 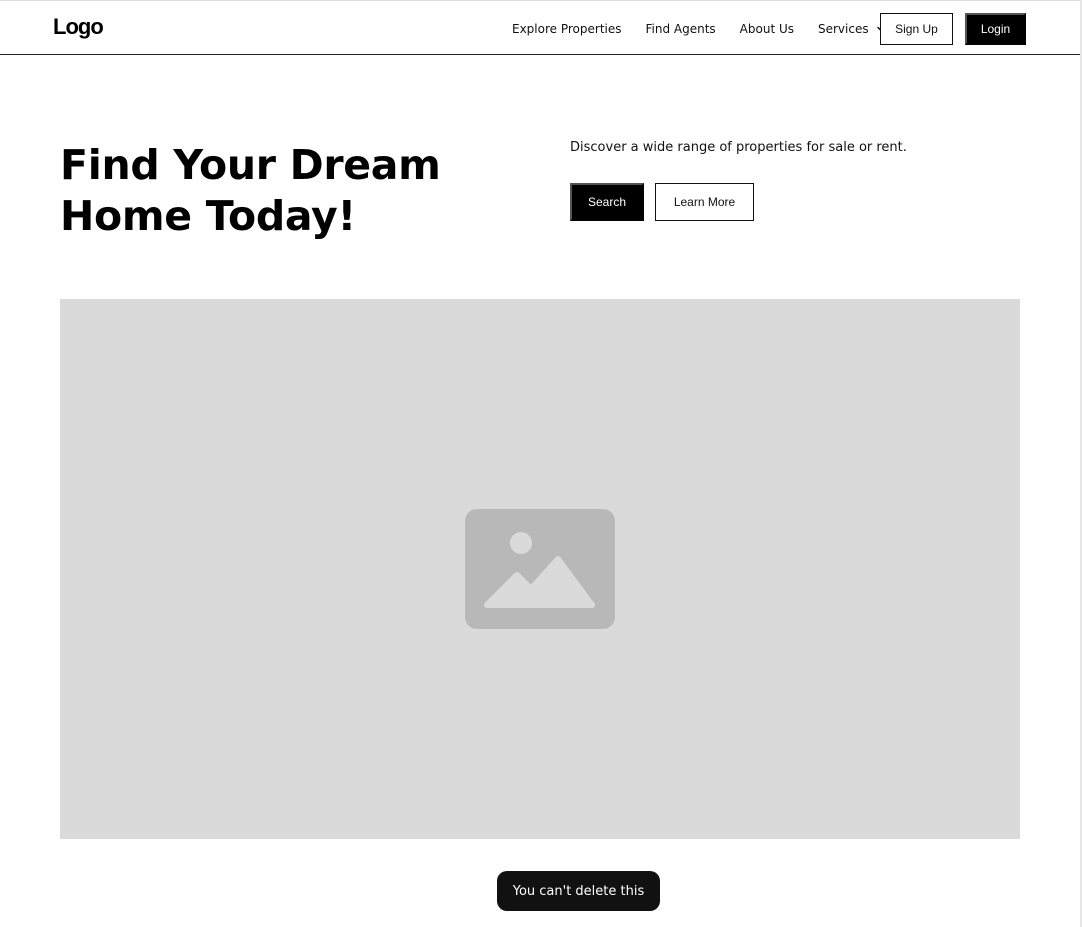 I want to click on nav-link-explore-properties: Explore Properties, so click(x=567, y=29).